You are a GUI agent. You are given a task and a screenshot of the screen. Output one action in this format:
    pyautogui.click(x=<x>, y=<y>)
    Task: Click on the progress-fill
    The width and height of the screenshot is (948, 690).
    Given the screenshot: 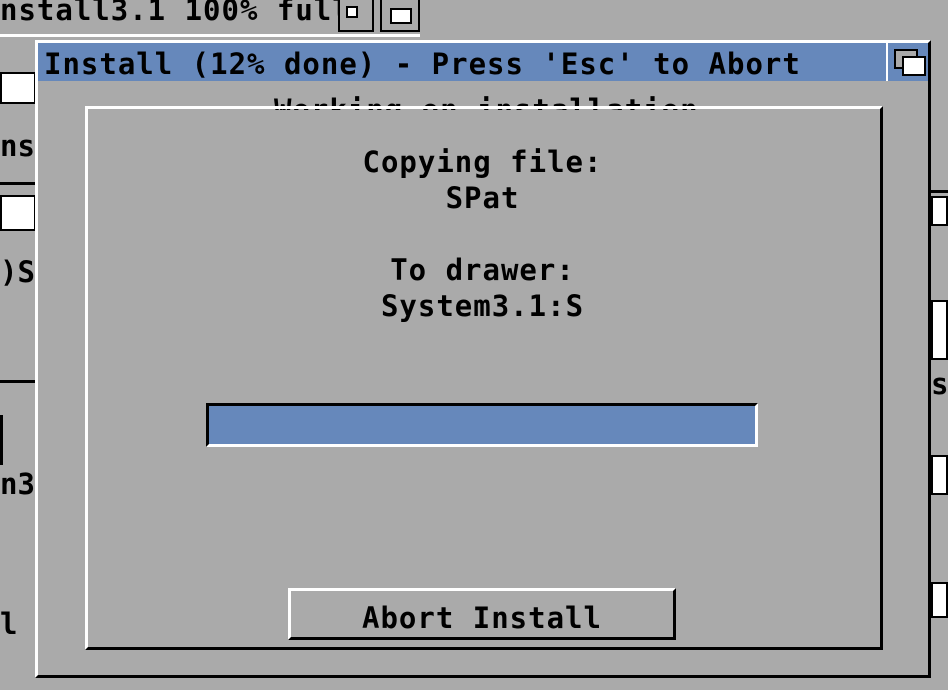 What is the action you would take?
    pyautogui.click(x=482, y=425)
    